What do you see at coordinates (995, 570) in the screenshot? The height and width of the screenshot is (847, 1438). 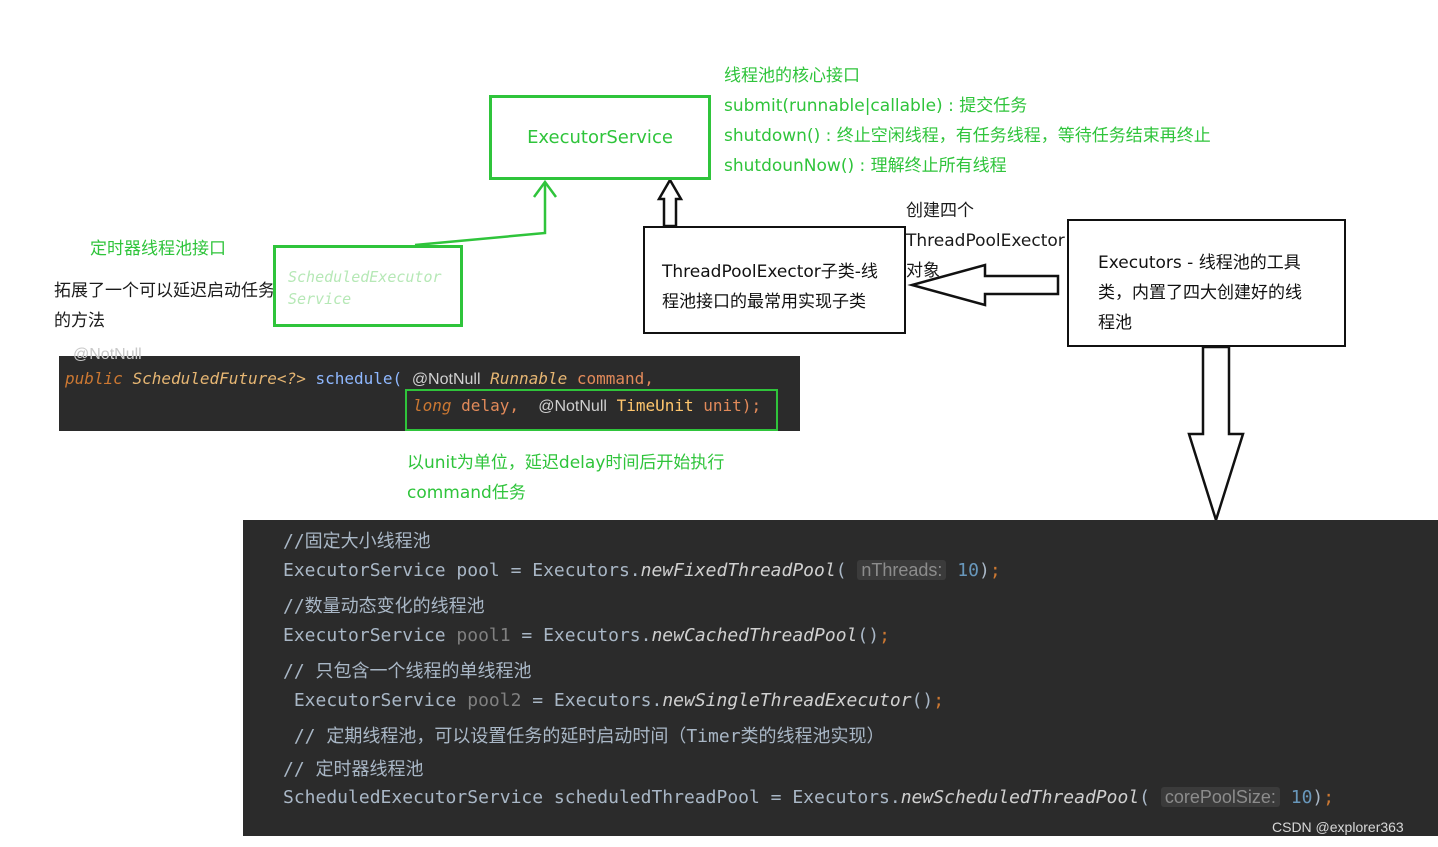 I see `code-fixed-semicolon: ;` at bounding box center [995, 570].